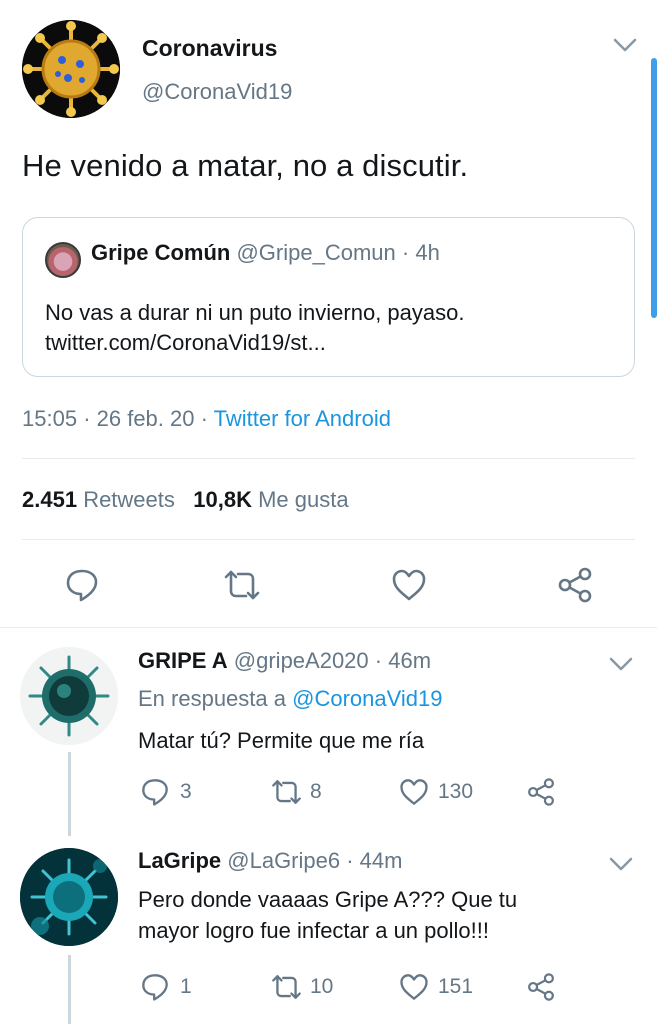 The height and width of the screenshot is (1024, 657). What do you see at coordinates (435, 987) in the screenshot?
I see `like-action: 151` at bounding box center [435, 987].